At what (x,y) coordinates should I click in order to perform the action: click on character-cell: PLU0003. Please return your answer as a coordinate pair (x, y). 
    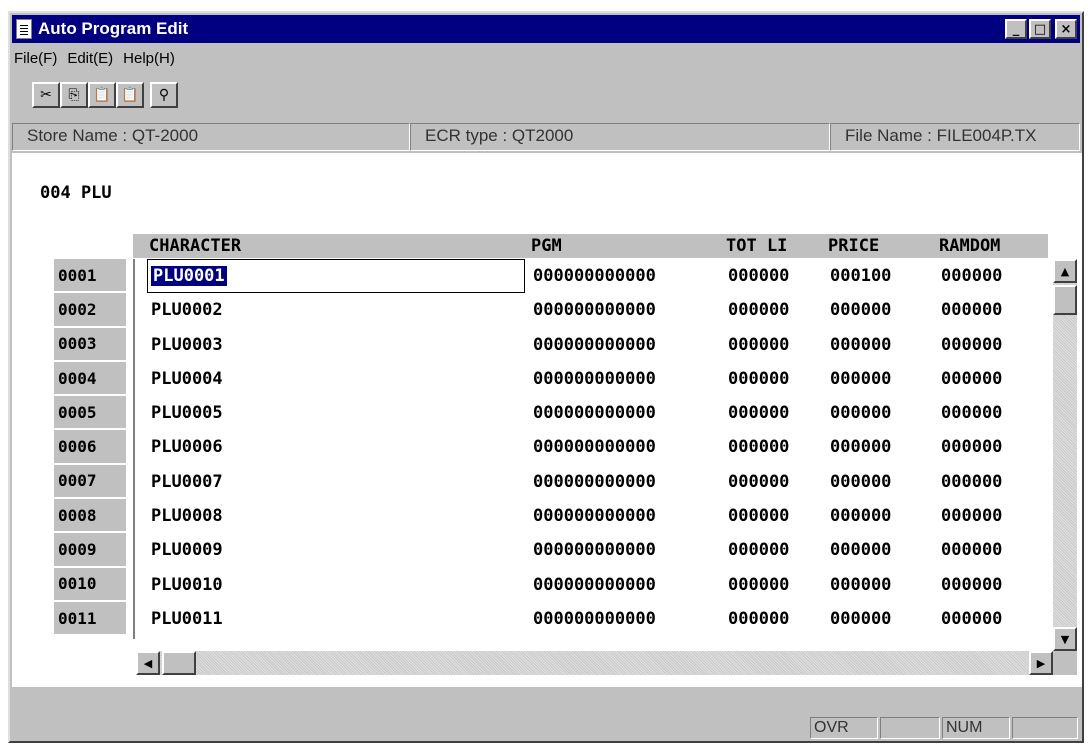
    Looking at the image, I should click on (187, 345).